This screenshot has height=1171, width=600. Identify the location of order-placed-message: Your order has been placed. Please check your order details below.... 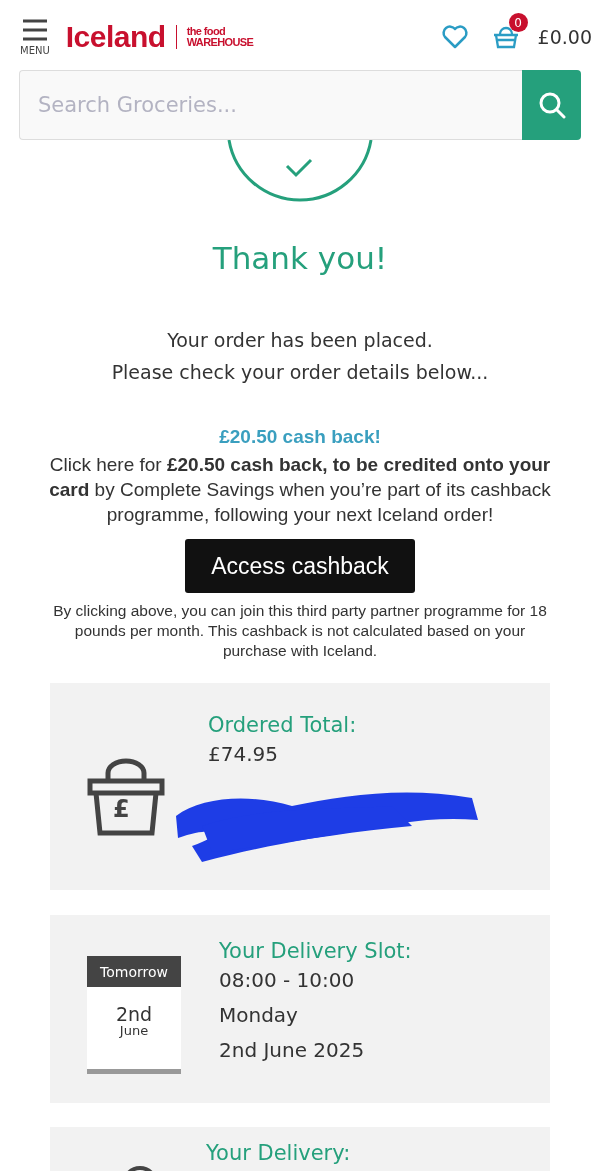
(300, 356).